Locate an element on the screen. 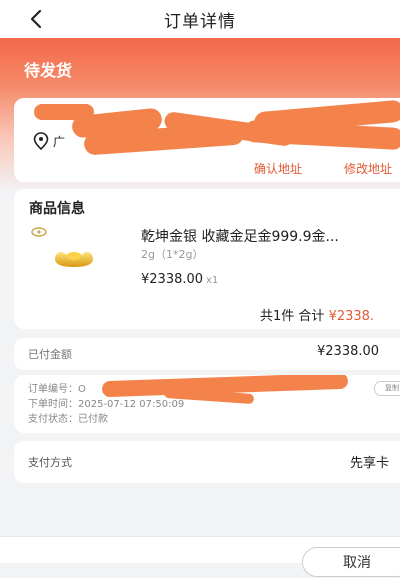 The height and width of the screenshot is (578, 400). paid-label: 已付金额 is located at coordinates (50, 354).